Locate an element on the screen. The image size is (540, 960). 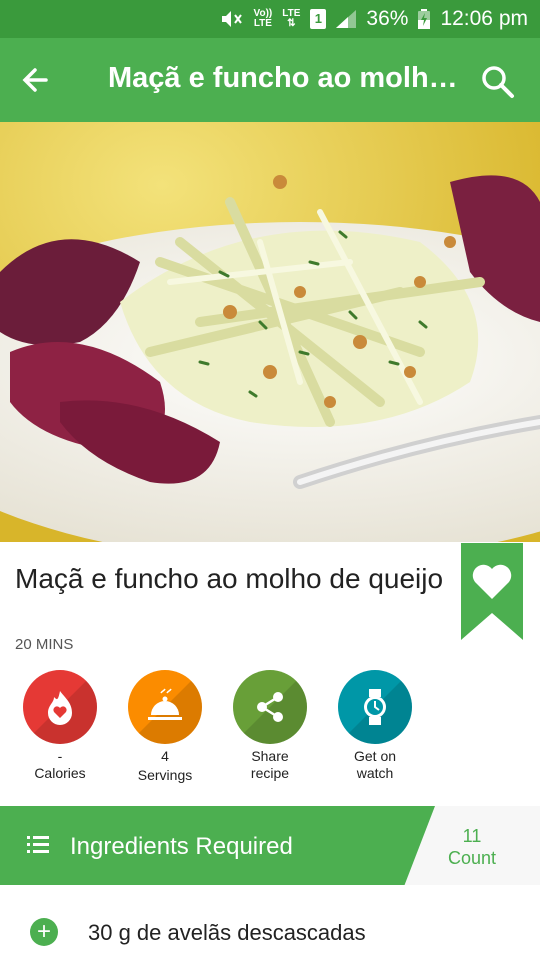
calories-action: - Calories is located at coordinates (60, 726).